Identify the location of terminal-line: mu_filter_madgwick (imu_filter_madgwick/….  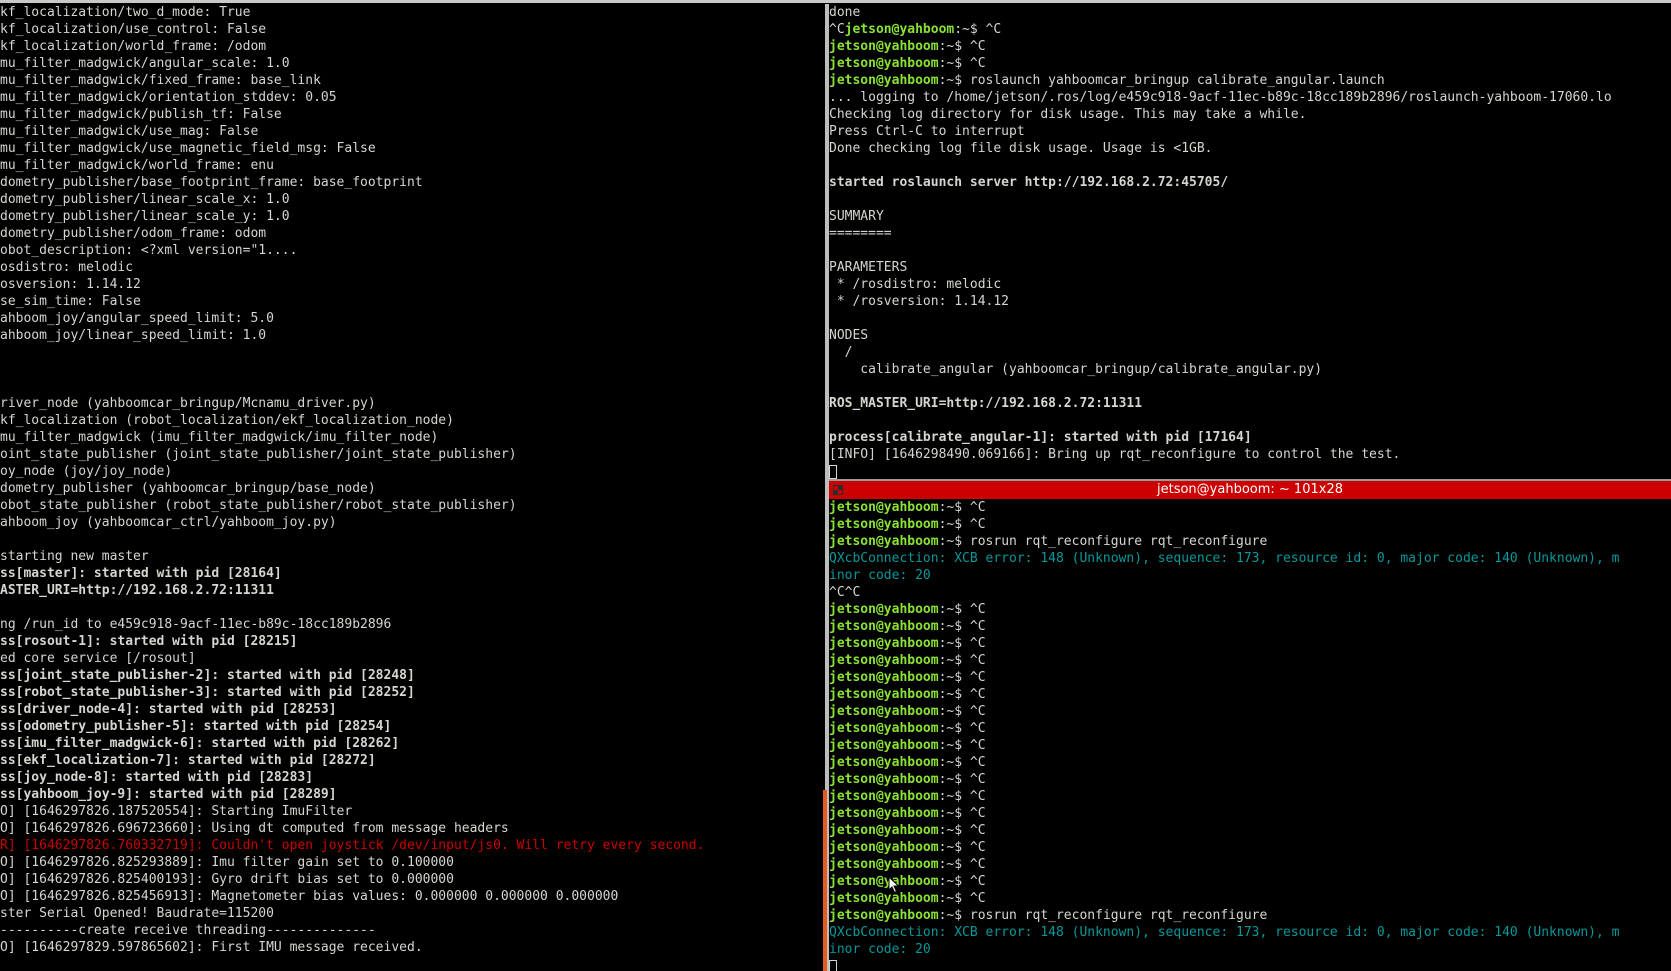
(219, 437).